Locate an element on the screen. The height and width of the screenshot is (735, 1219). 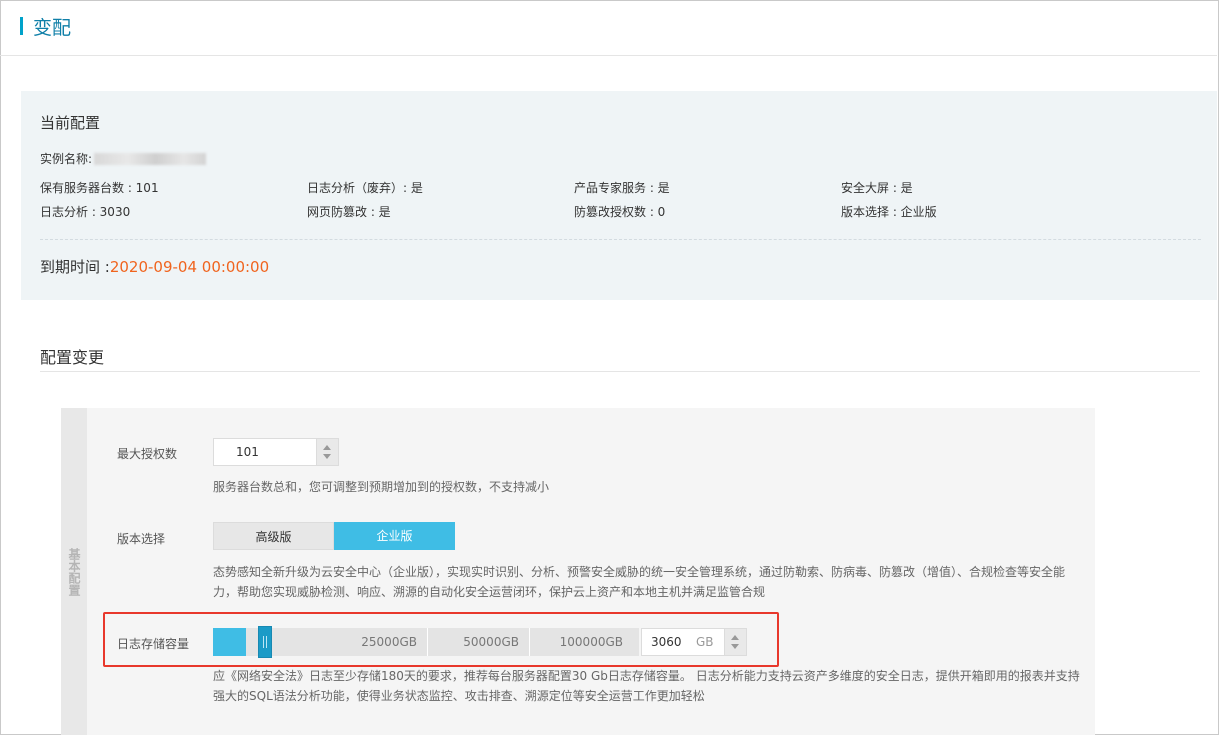
log-storage-value: 3060 is located at coordinates (666, 642).